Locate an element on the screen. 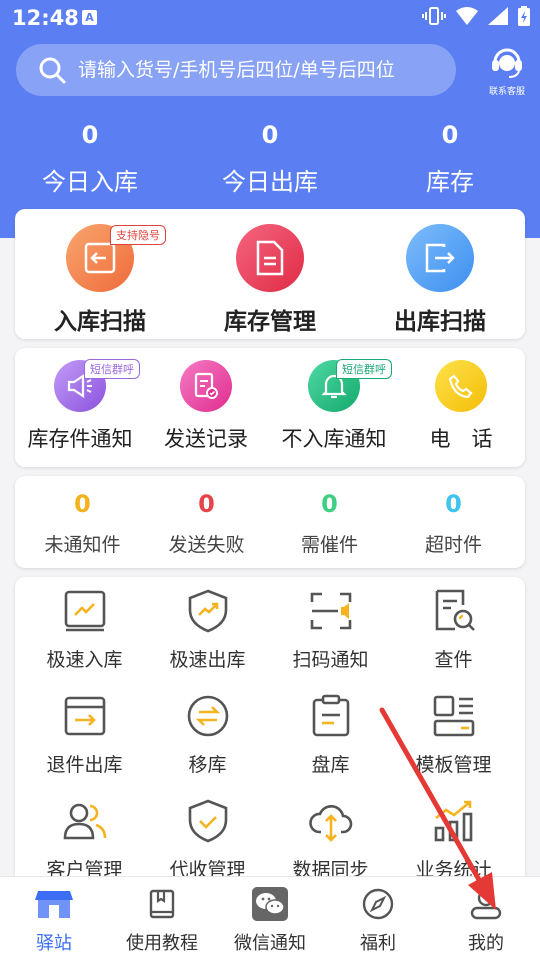 The width and height of the screenshot is (540, 960). counter-label: 超时件 is located at coordinates (453, 545).